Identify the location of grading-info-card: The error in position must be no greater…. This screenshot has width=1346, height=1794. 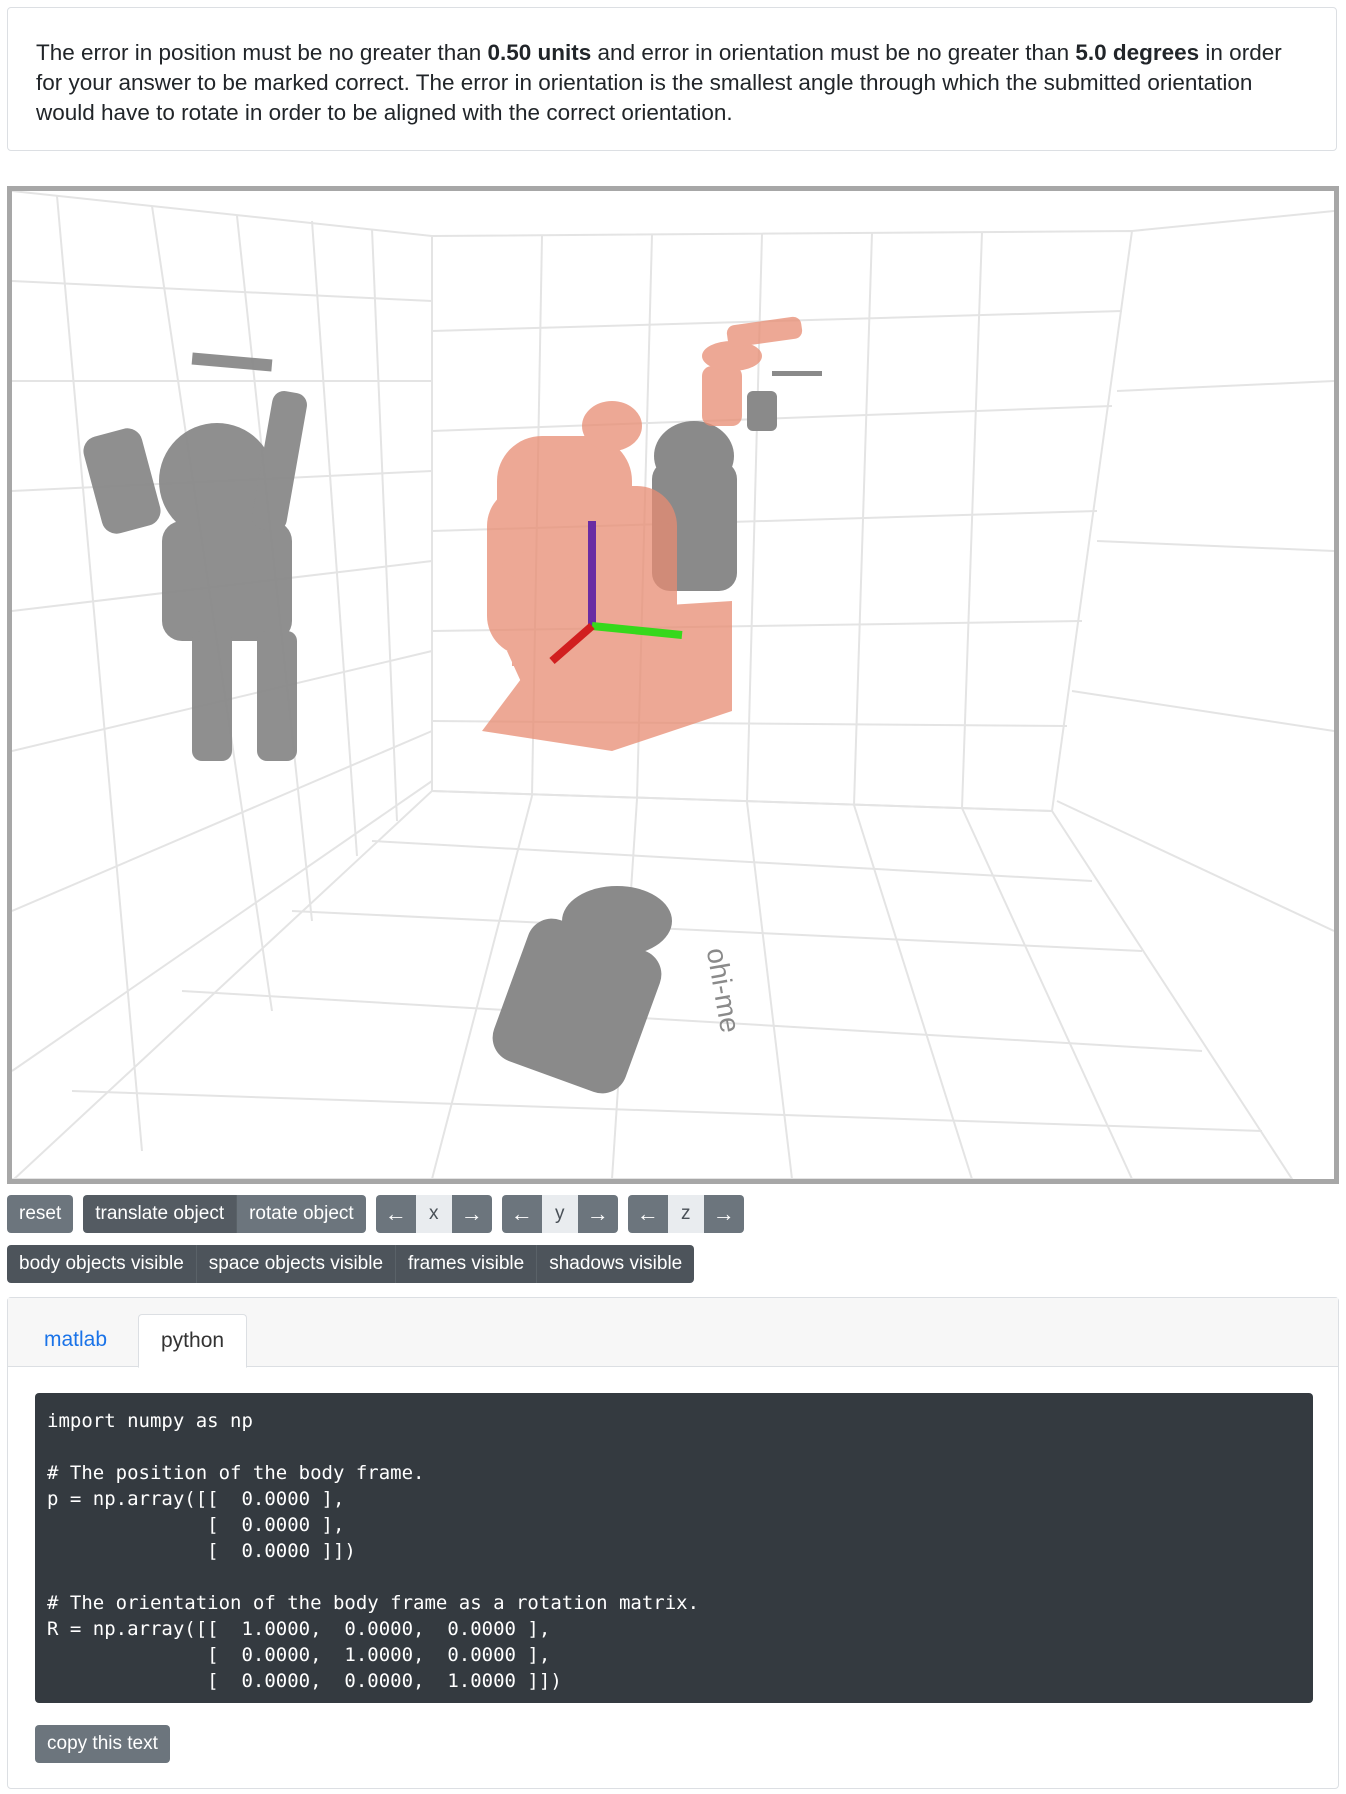
(672, 79).